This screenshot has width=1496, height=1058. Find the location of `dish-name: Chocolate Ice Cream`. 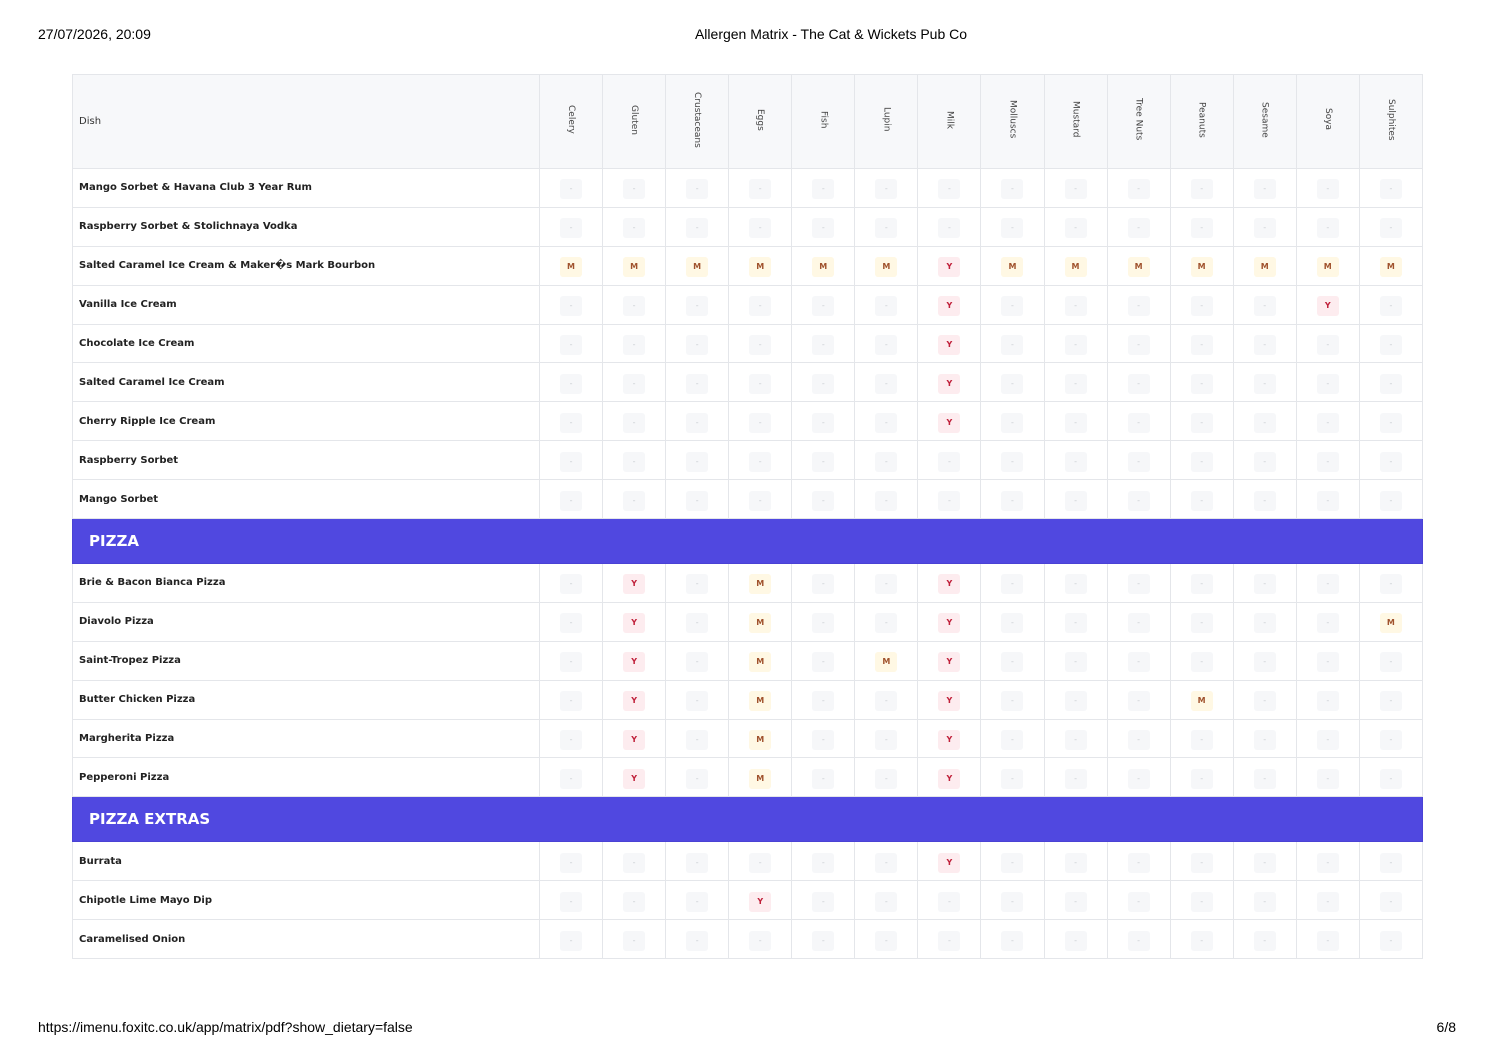

dish-name: Chocolate Ice Cream is located at coordinates (306, 343).